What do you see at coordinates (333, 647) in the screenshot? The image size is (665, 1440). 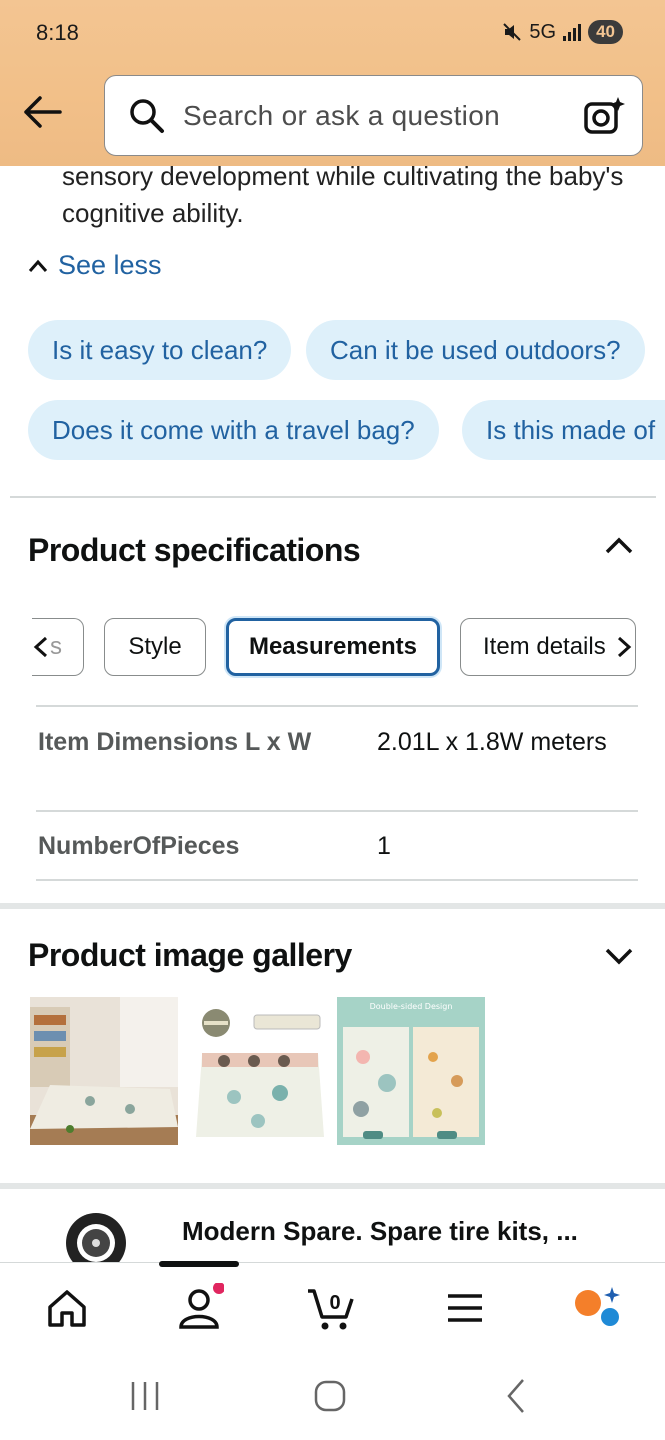 I see `tab-measurements: Measurements` at bounding box center [333, 647].